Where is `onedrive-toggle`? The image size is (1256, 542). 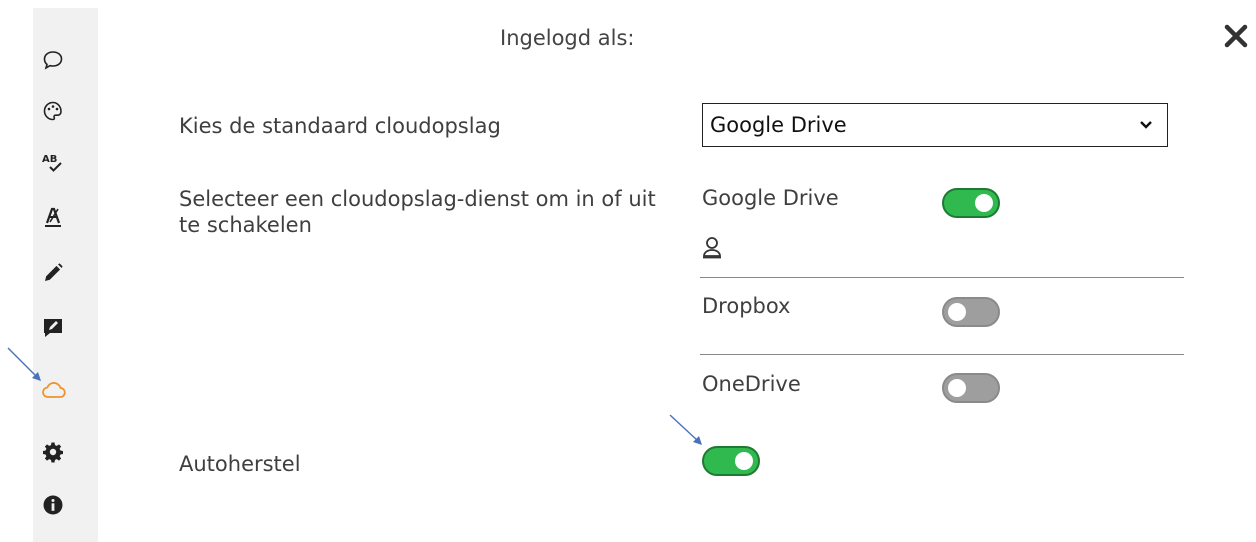
onedrive-toggle is located at coordinates (971, 388).